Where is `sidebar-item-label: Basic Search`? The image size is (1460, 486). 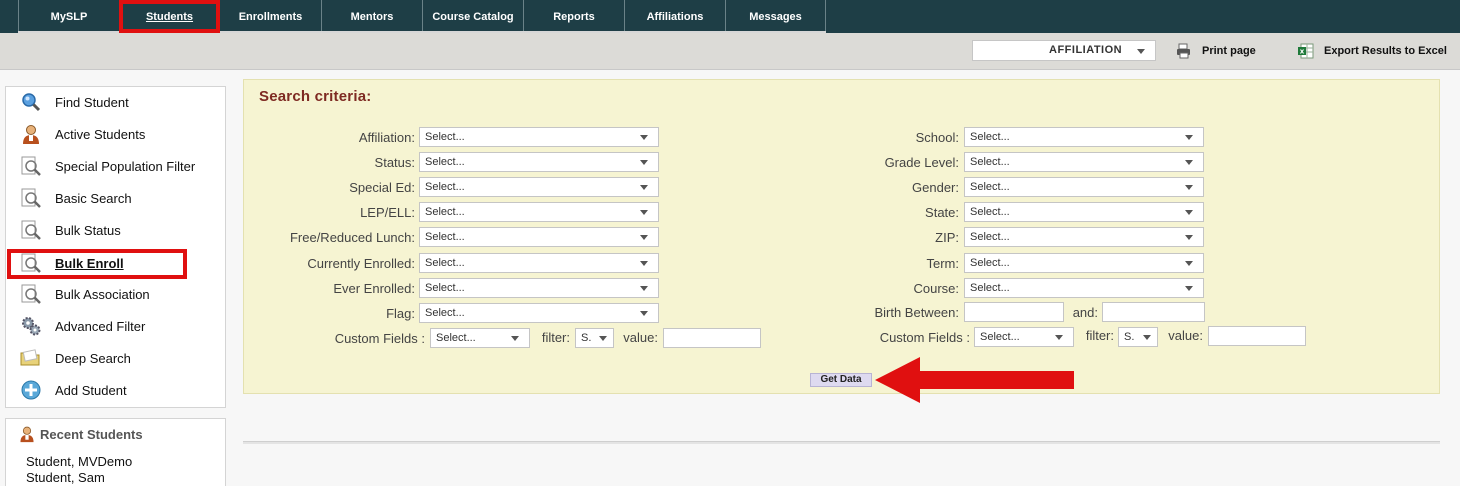 sidebar-item-label: Basic Search is located at coordinates (93, 198).